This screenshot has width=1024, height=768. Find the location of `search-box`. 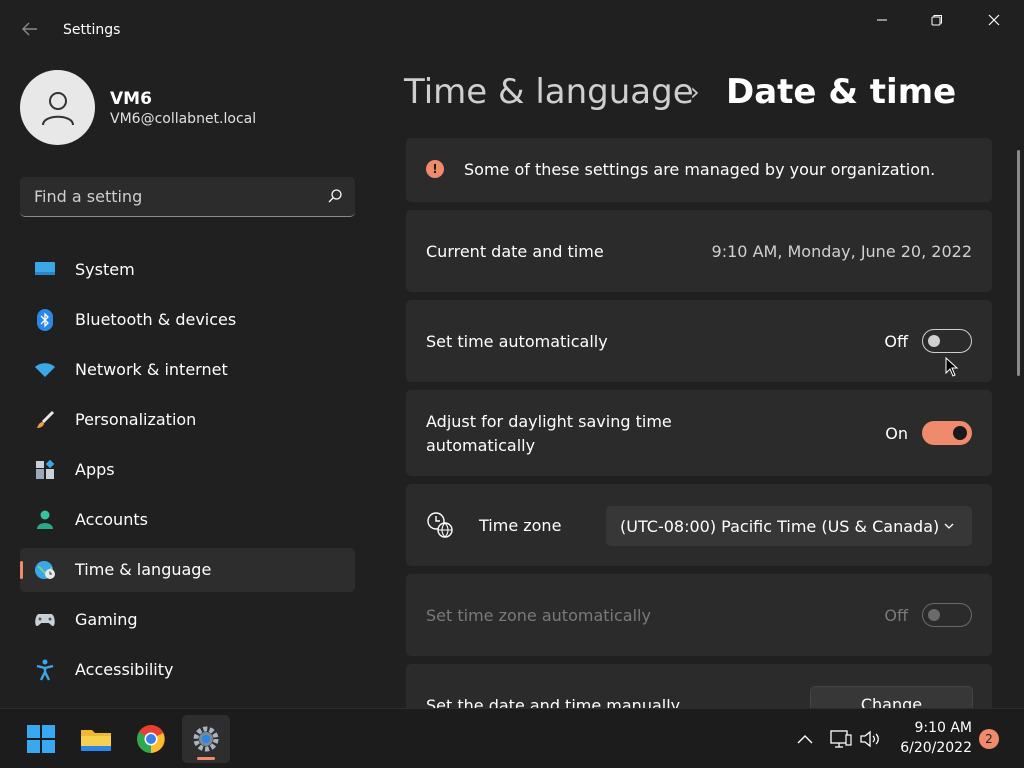

search-box is located at coordinates (187, 197).